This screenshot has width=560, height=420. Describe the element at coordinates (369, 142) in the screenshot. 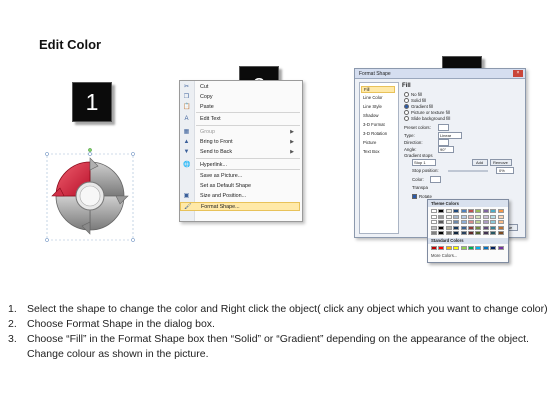

I see `nav-item-picture: Picture` at that location.